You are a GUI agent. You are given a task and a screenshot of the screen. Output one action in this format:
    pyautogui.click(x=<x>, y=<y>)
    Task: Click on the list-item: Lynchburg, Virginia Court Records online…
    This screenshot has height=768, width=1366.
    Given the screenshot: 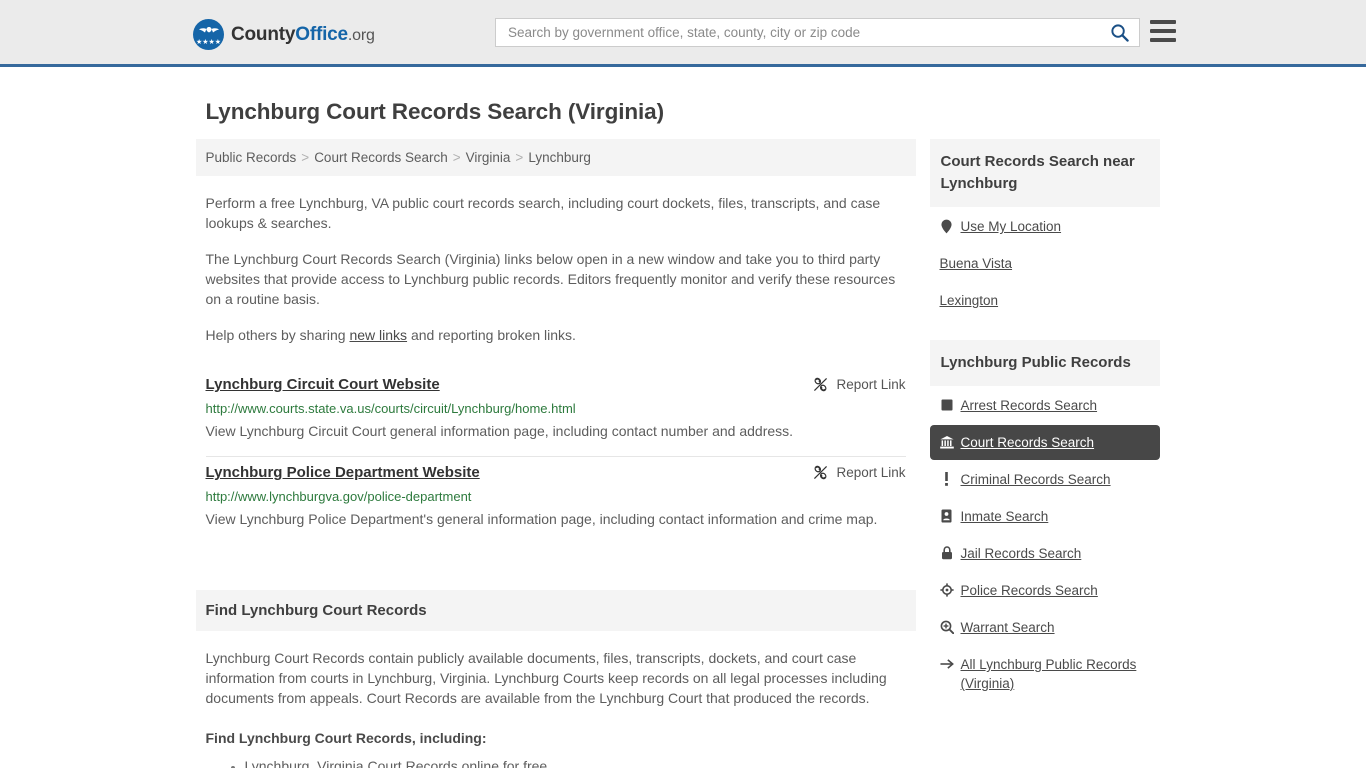 What is the action you would take?
    pyautogui.click(x=575, y=762)
    